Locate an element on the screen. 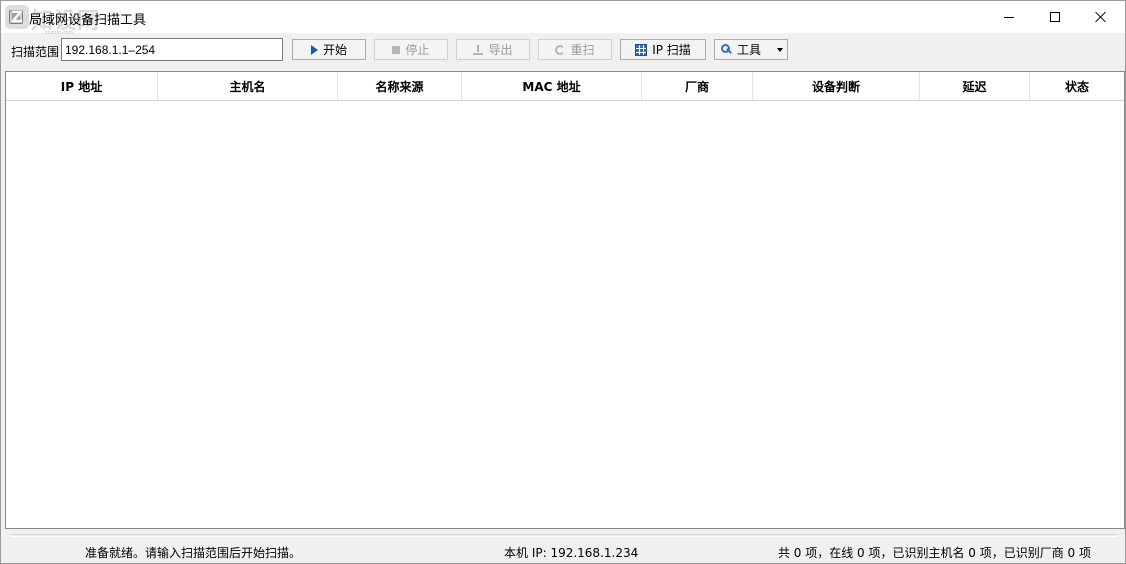 The width and height of the screenshot is (1126, 564). chevron-down-icon is located at coordinates (780, 50).